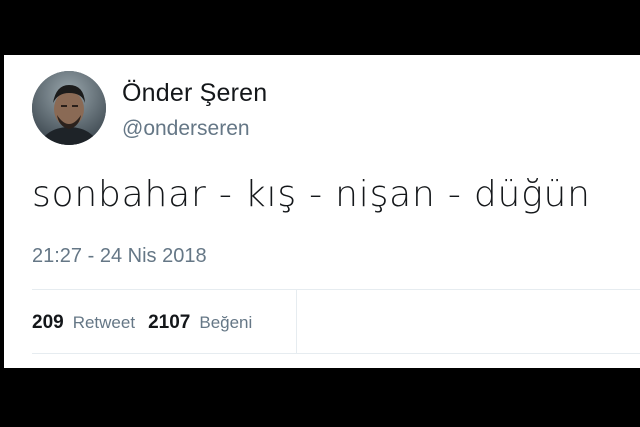 The height and width of the screenshot is (427, 640). Describe the element at coordinates (225, 323) in the screenshot. I see `like-label: Beğeni` at that location.